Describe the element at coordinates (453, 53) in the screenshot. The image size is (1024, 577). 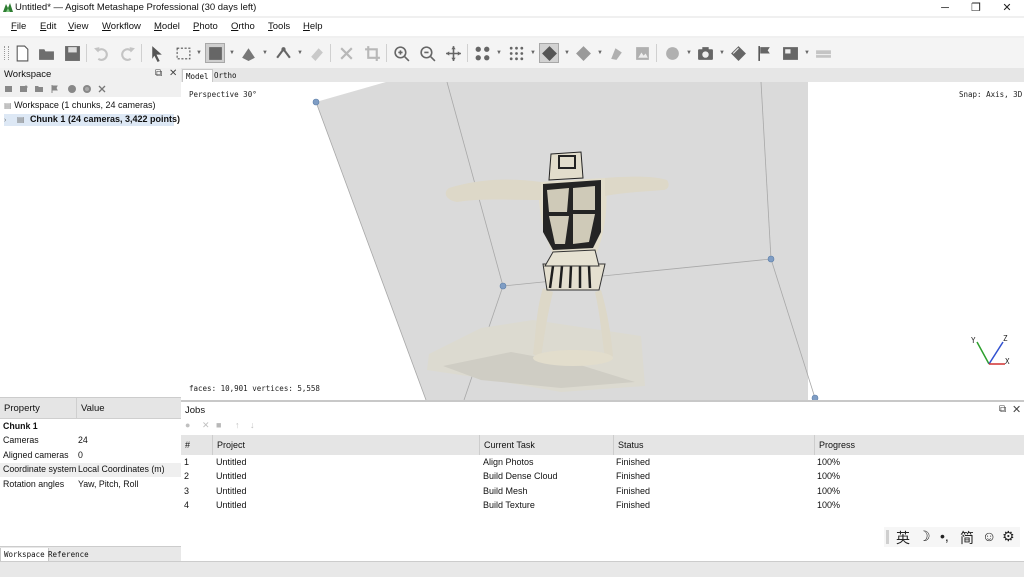
I see `reset-view-icon` at that location.